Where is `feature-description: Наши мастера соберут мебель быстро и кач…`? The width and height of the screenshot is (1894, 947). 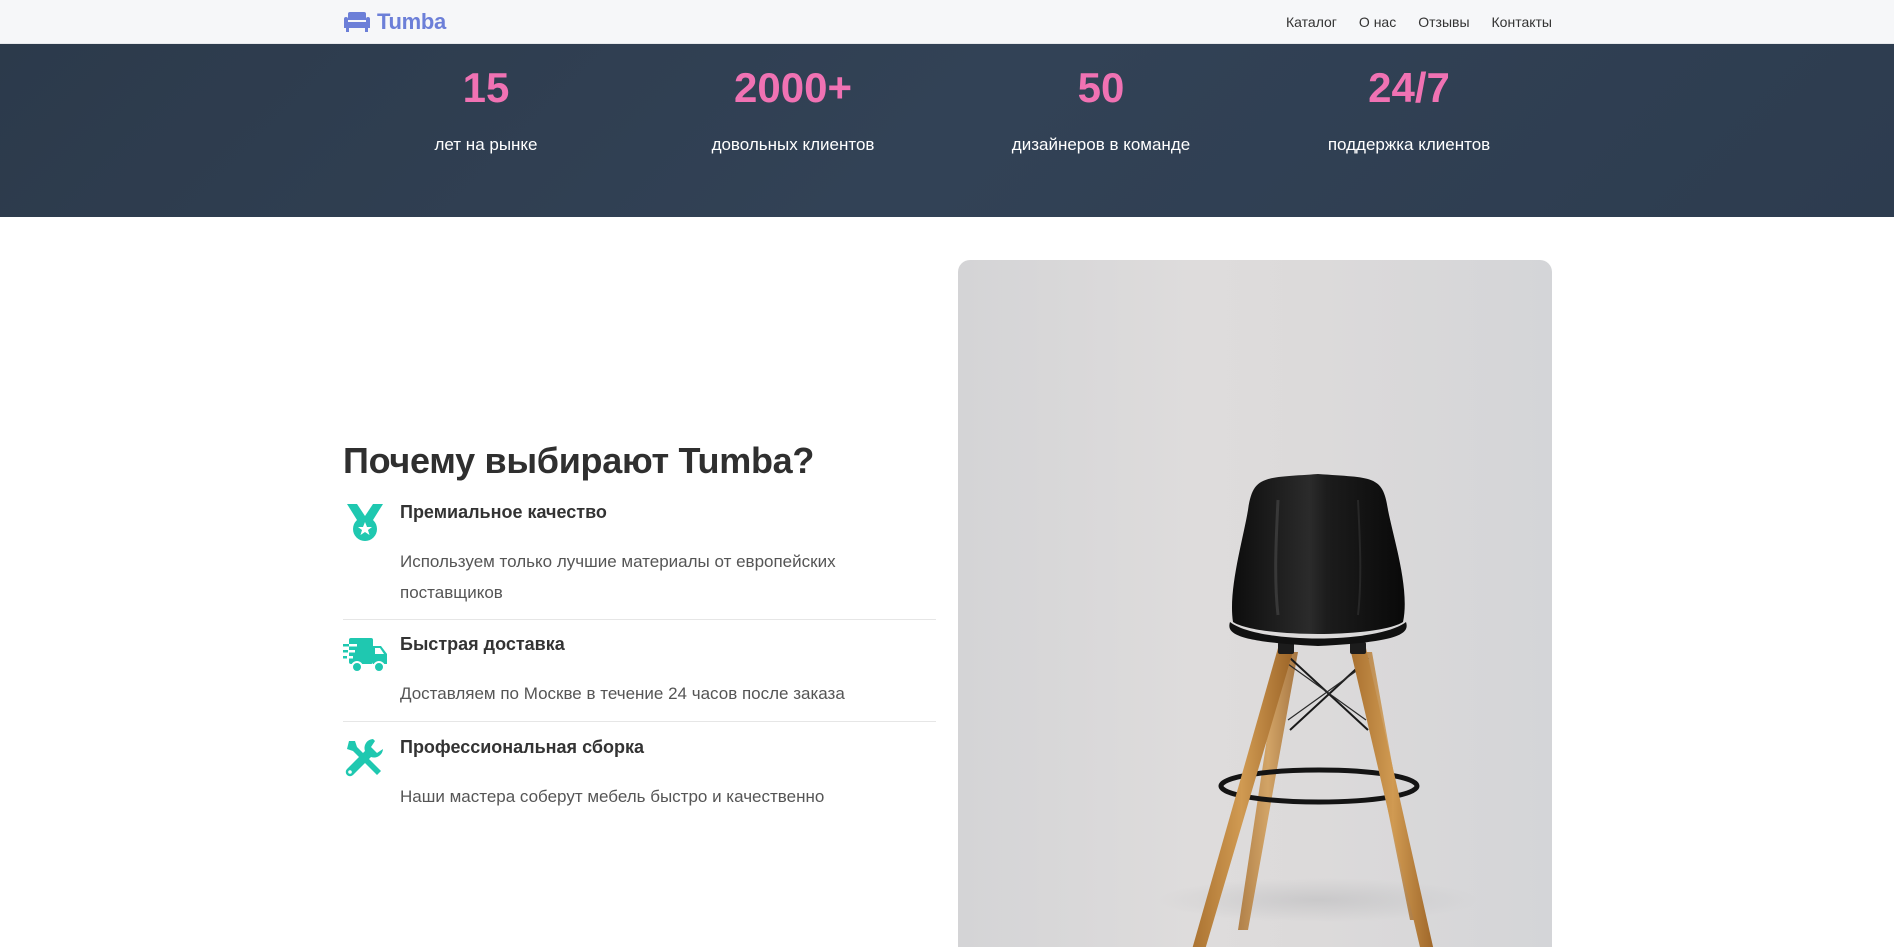
feature-description: Наши мастера соберут мебель быстро и кач… is located at coordinates (612, 796).